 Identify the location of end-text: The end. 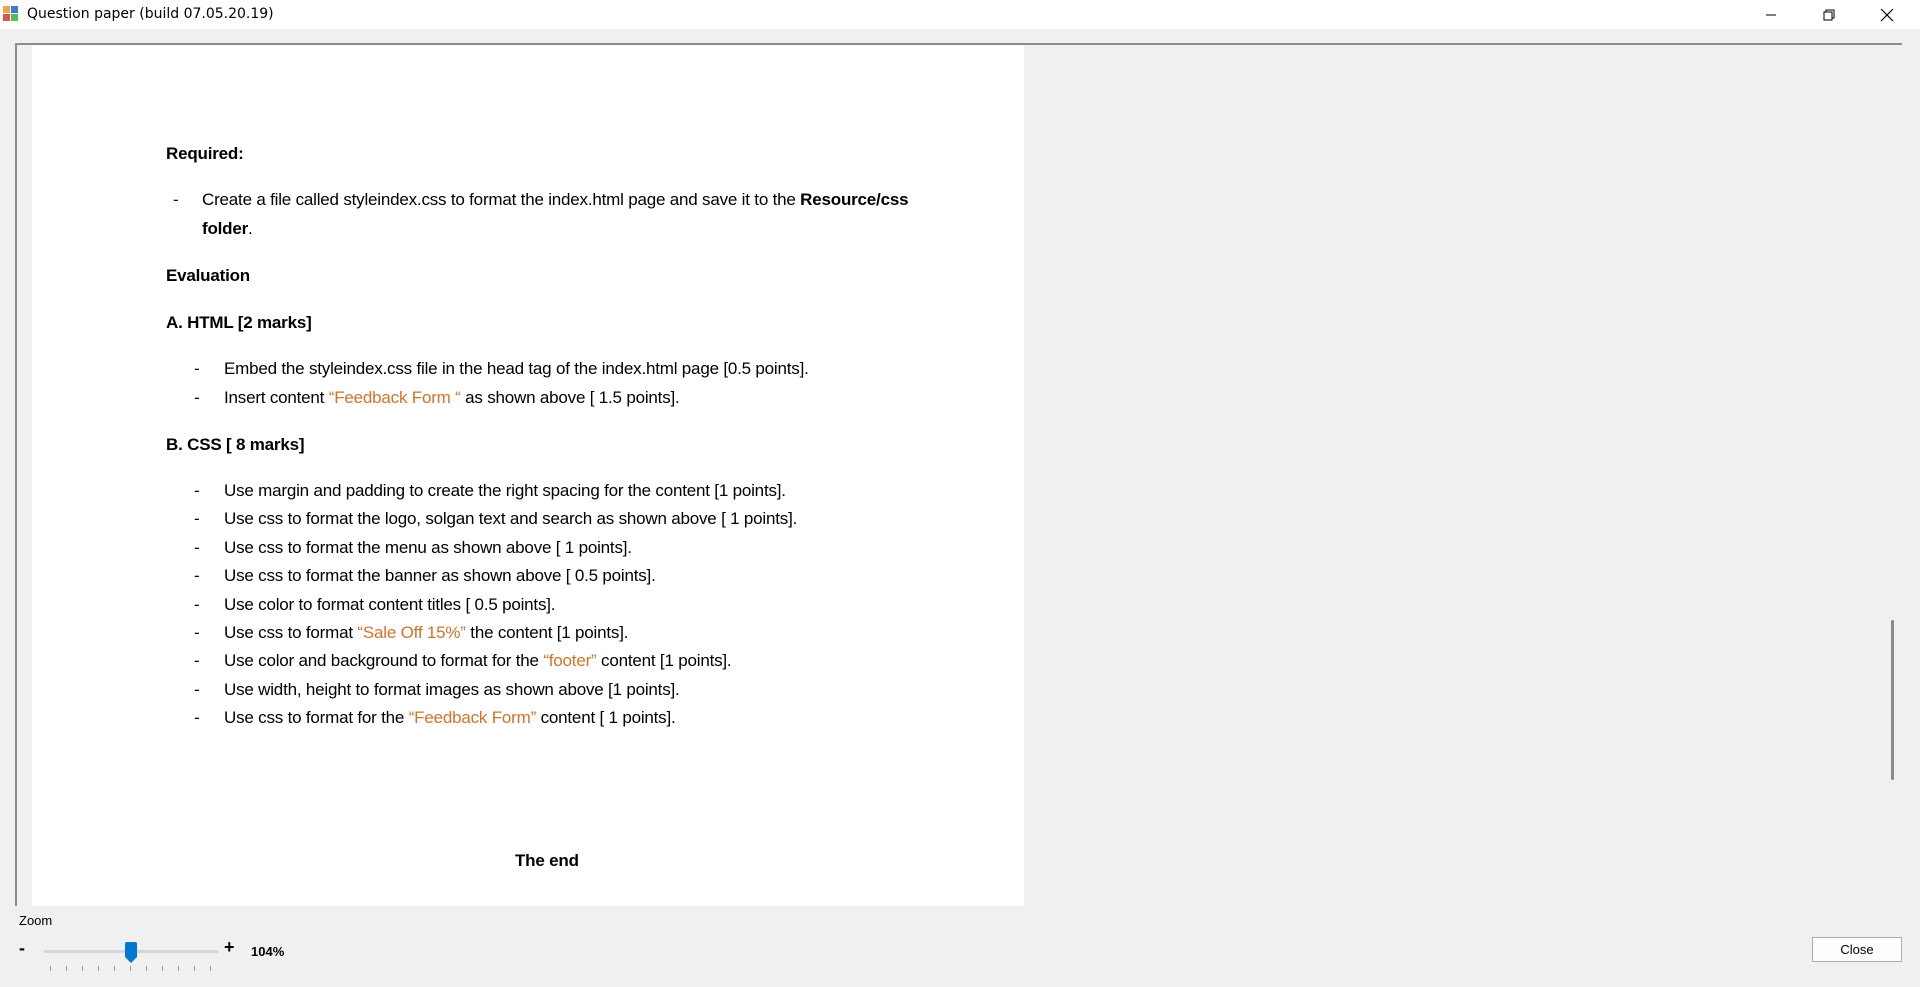
(547, 860).